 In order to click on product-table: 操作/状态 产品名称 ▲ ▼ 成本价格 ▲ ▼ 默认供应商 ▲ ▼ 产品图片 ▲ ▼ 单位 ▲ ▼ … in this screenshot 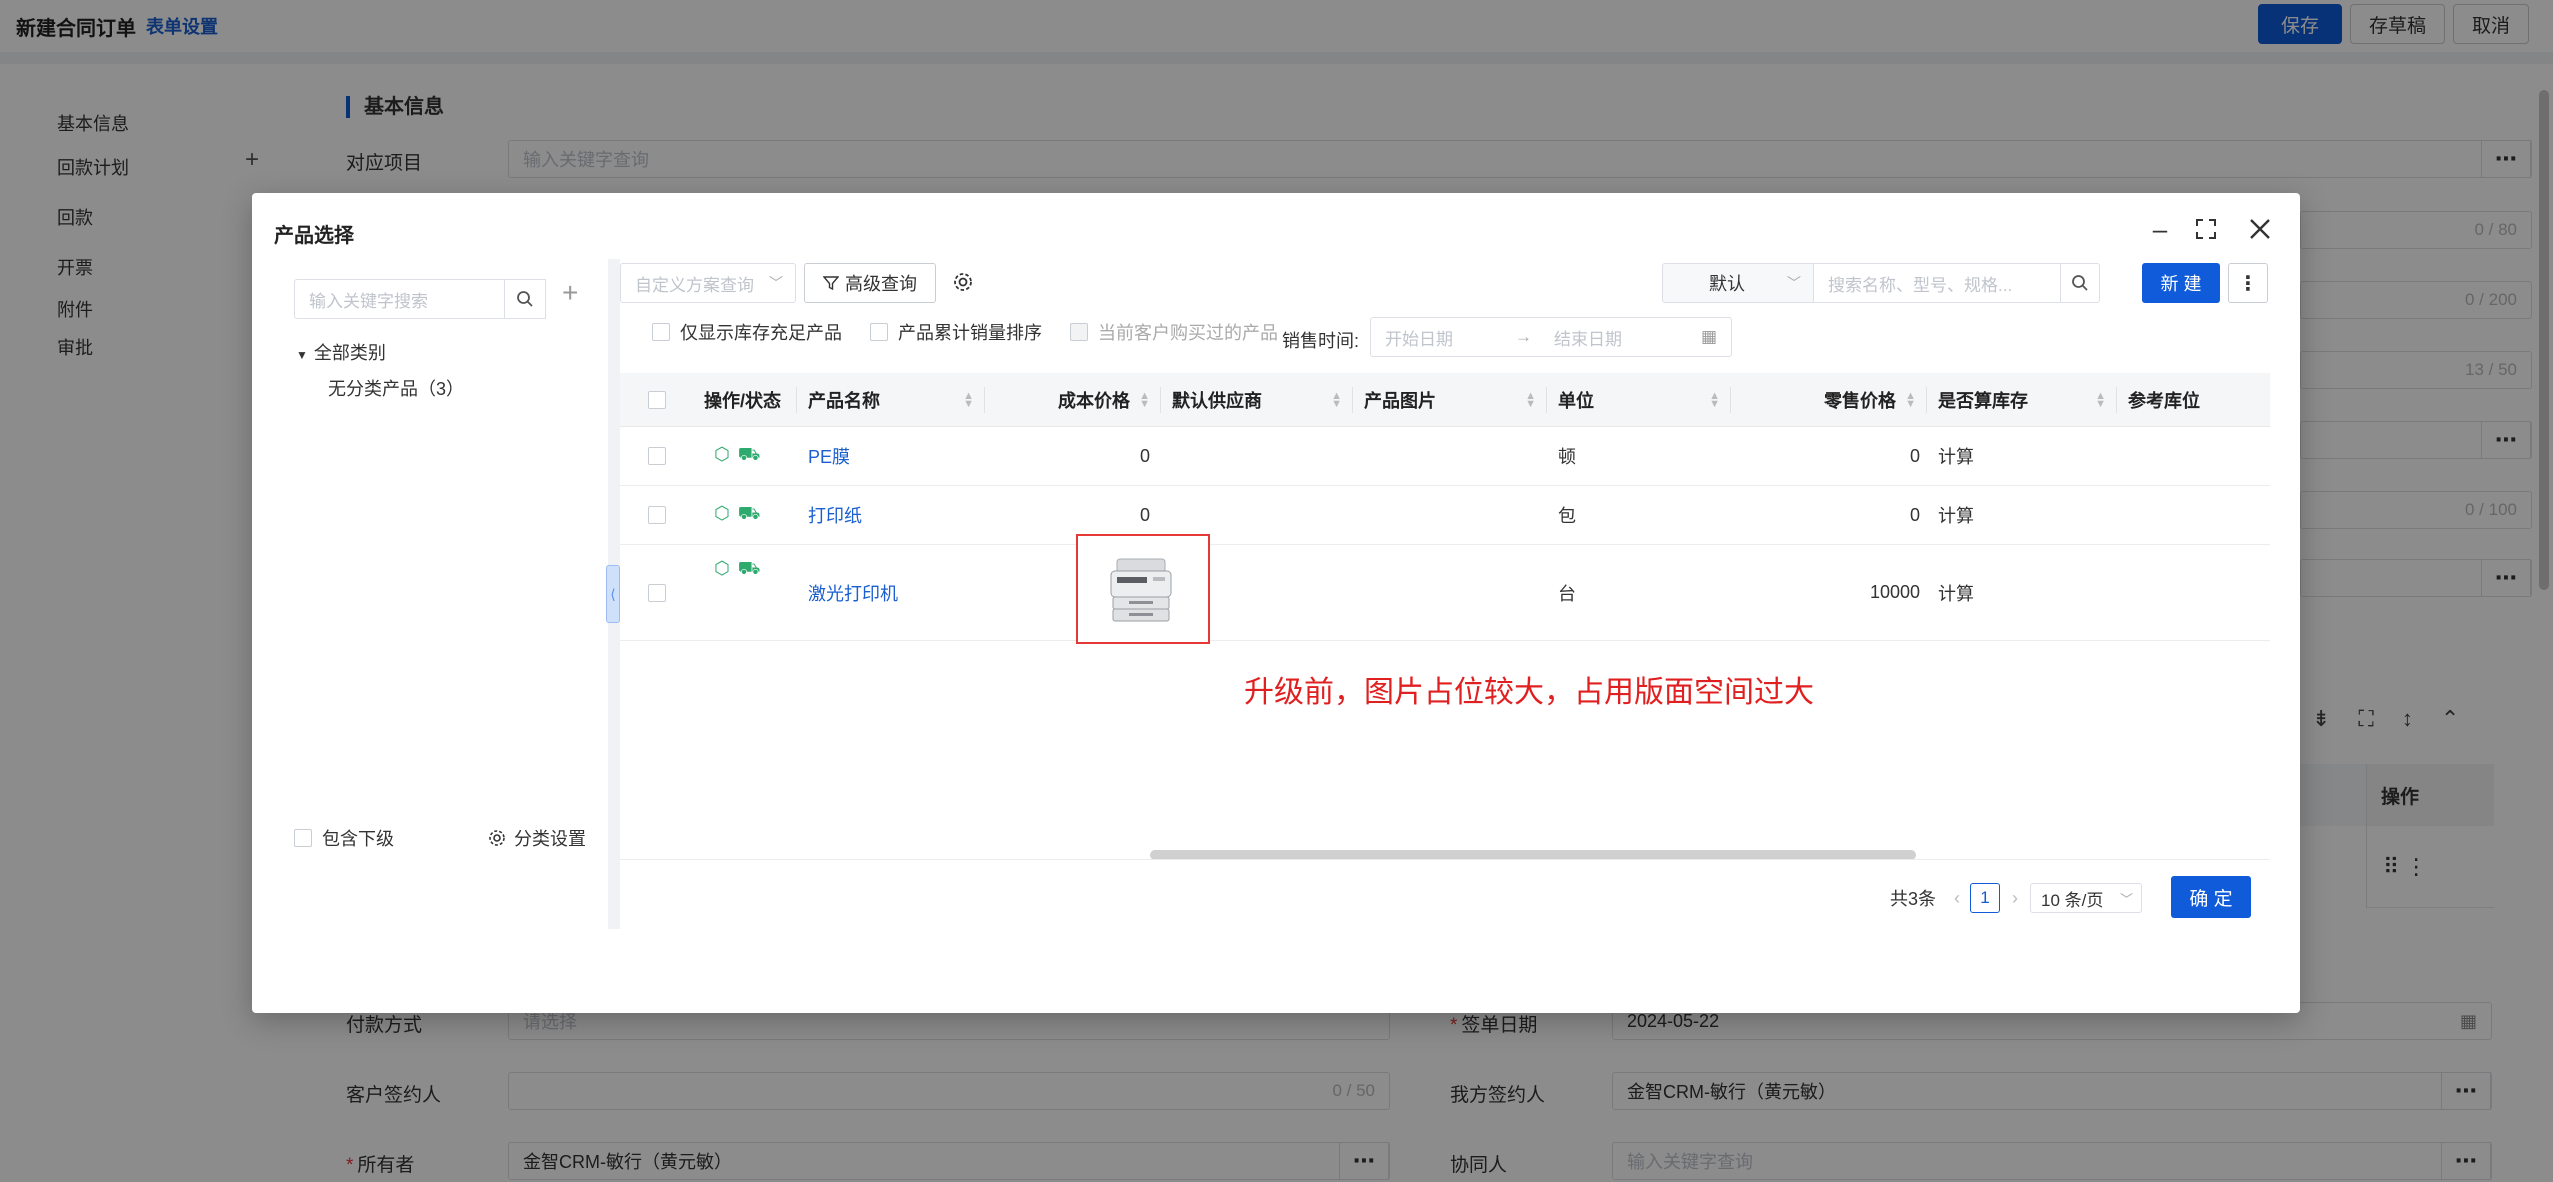, I will do `click(1445, 507)`.